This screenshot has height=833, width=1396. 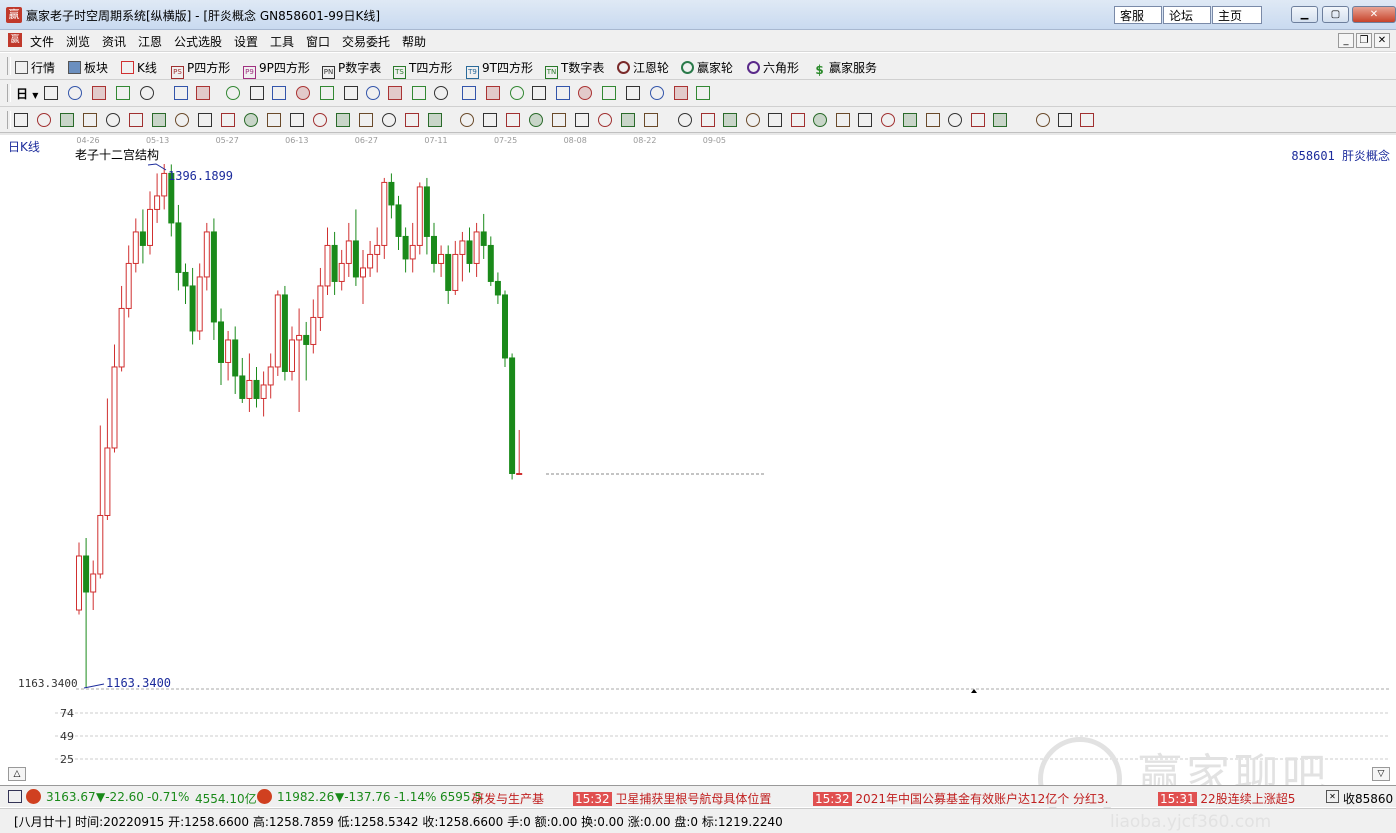 I want to click on child-close-button: ✕, so click(x=1382, y=40).